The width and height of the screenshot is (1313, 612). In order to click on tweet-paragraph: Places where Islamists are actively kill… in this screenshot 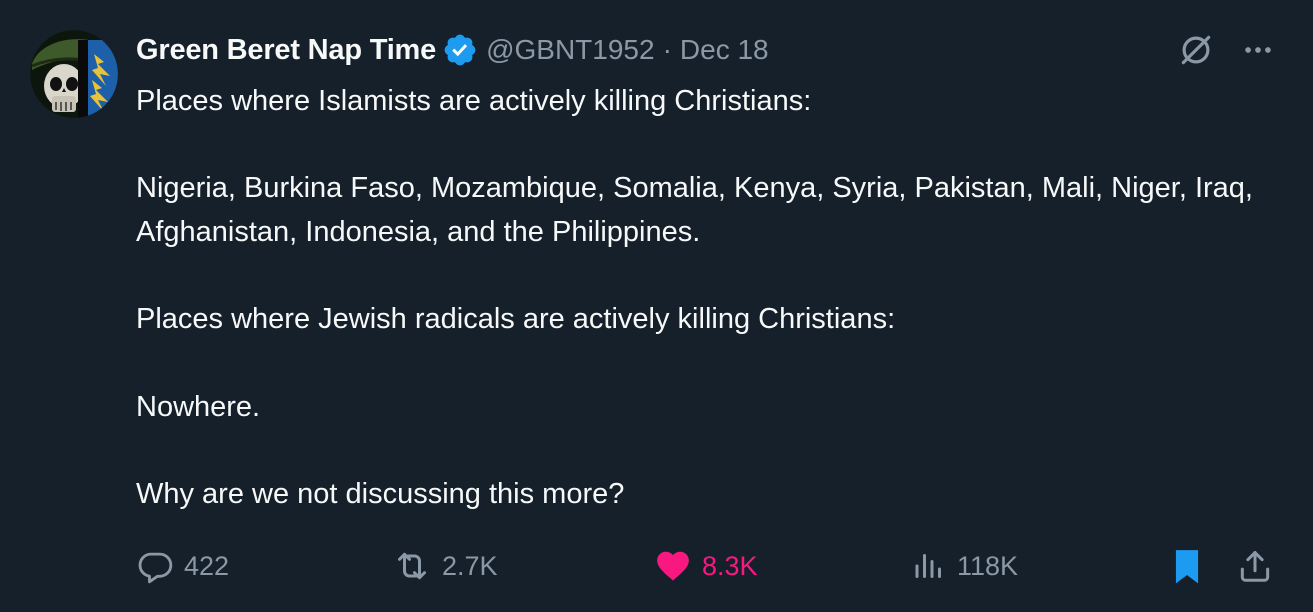, I will do `click(474, 101)`.